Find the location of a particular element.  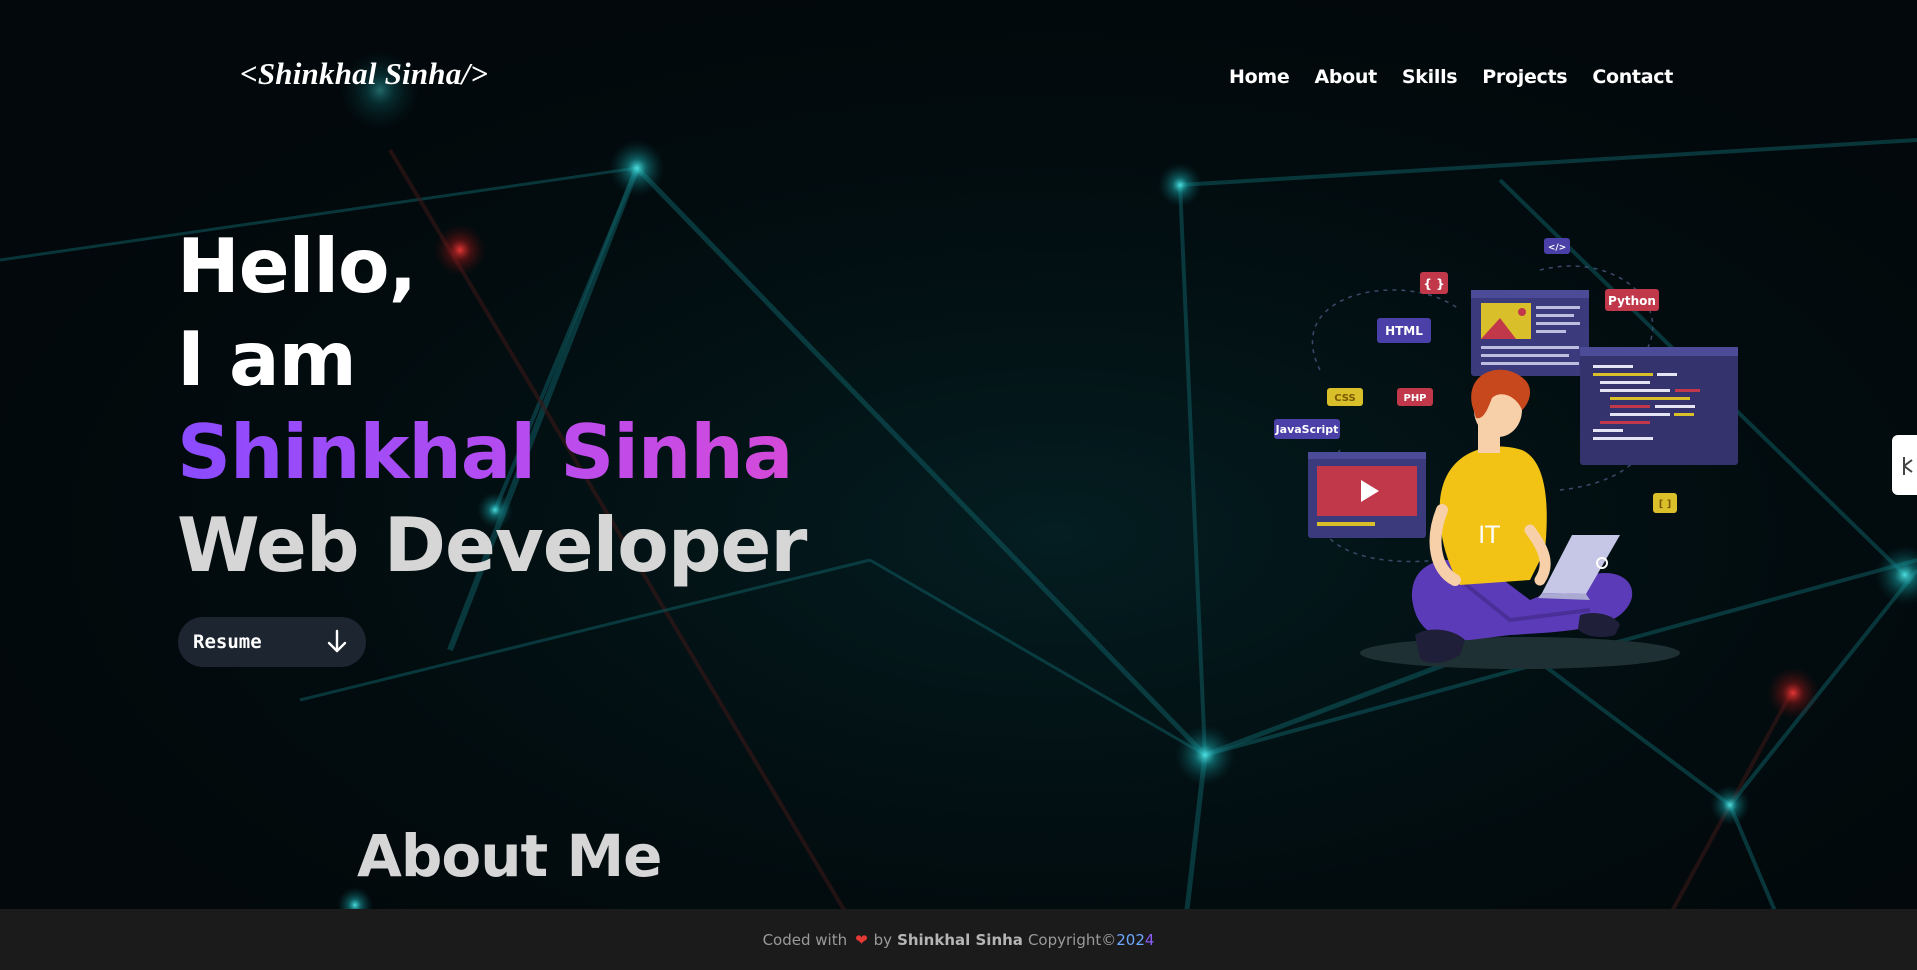

hero-greeting: Hello, is located at coordinates (297, 266).